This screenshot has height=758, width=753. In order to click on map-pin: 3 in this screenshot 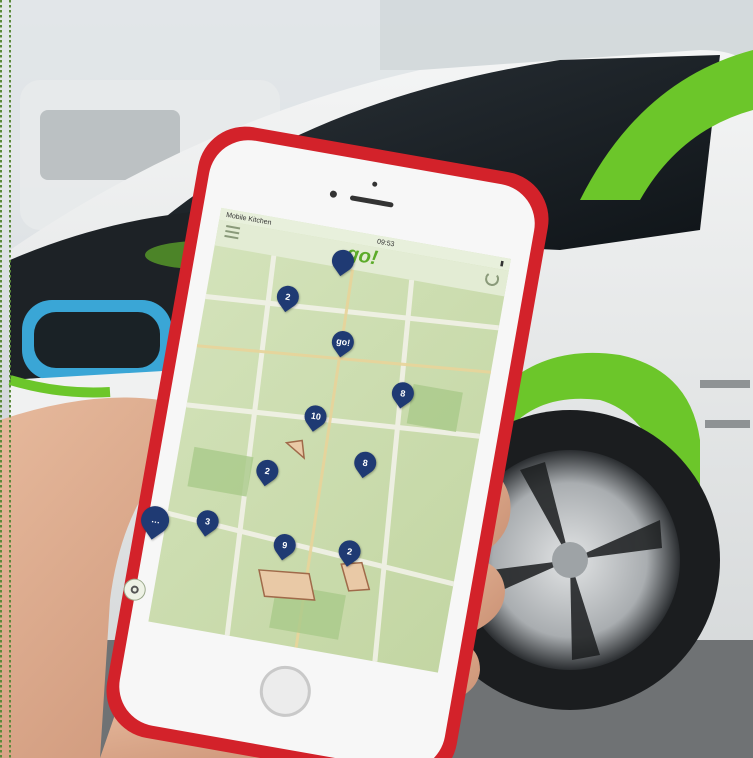, I will do `click(207, 521)`.